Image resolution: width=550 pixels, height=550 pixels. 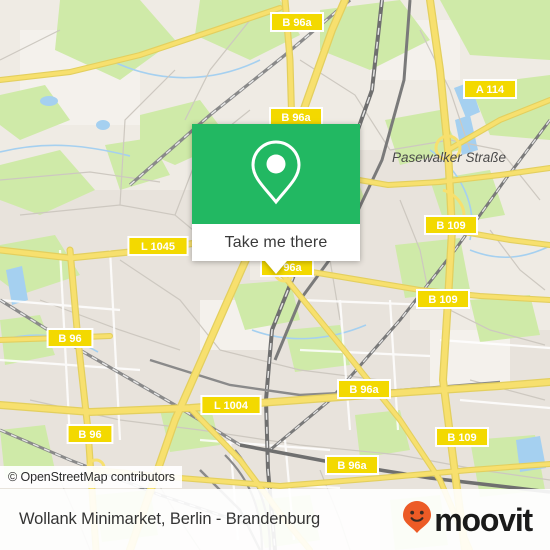 I want to click on callout-icon-area, so click(x=276, y=174).